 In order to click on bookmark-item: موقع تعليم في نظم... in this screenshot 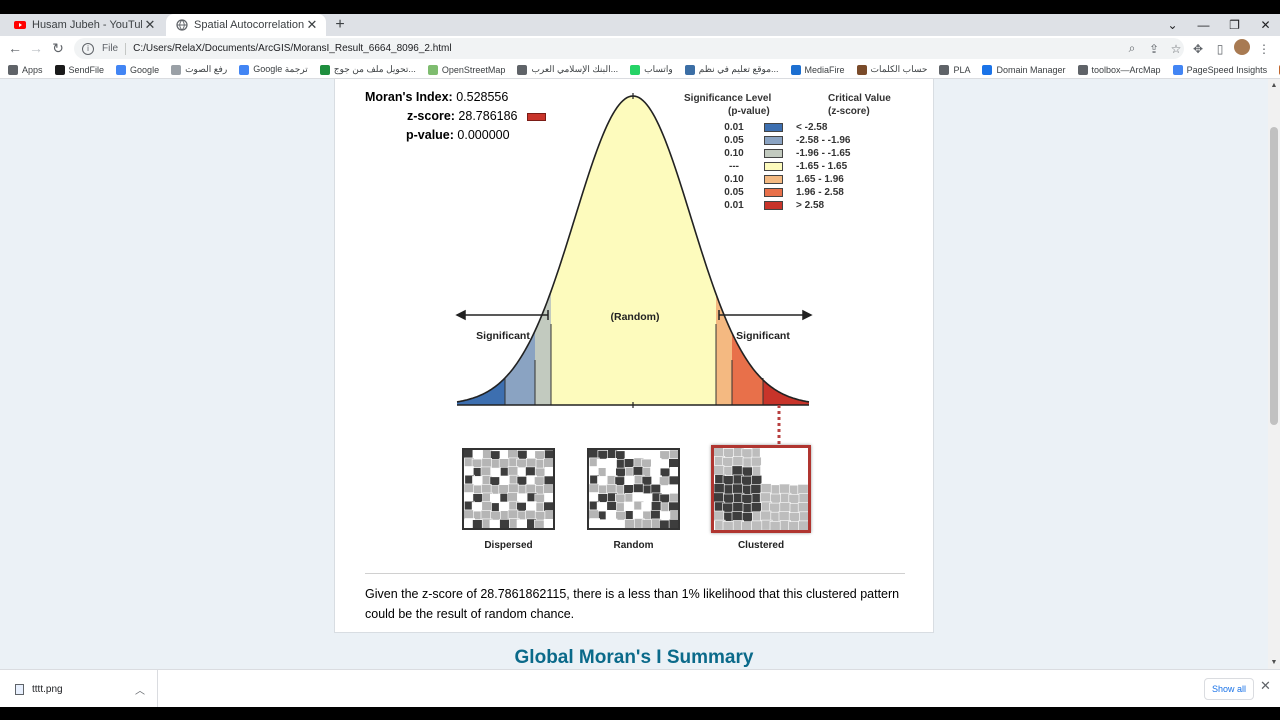, I will do `click(731, 69)`.